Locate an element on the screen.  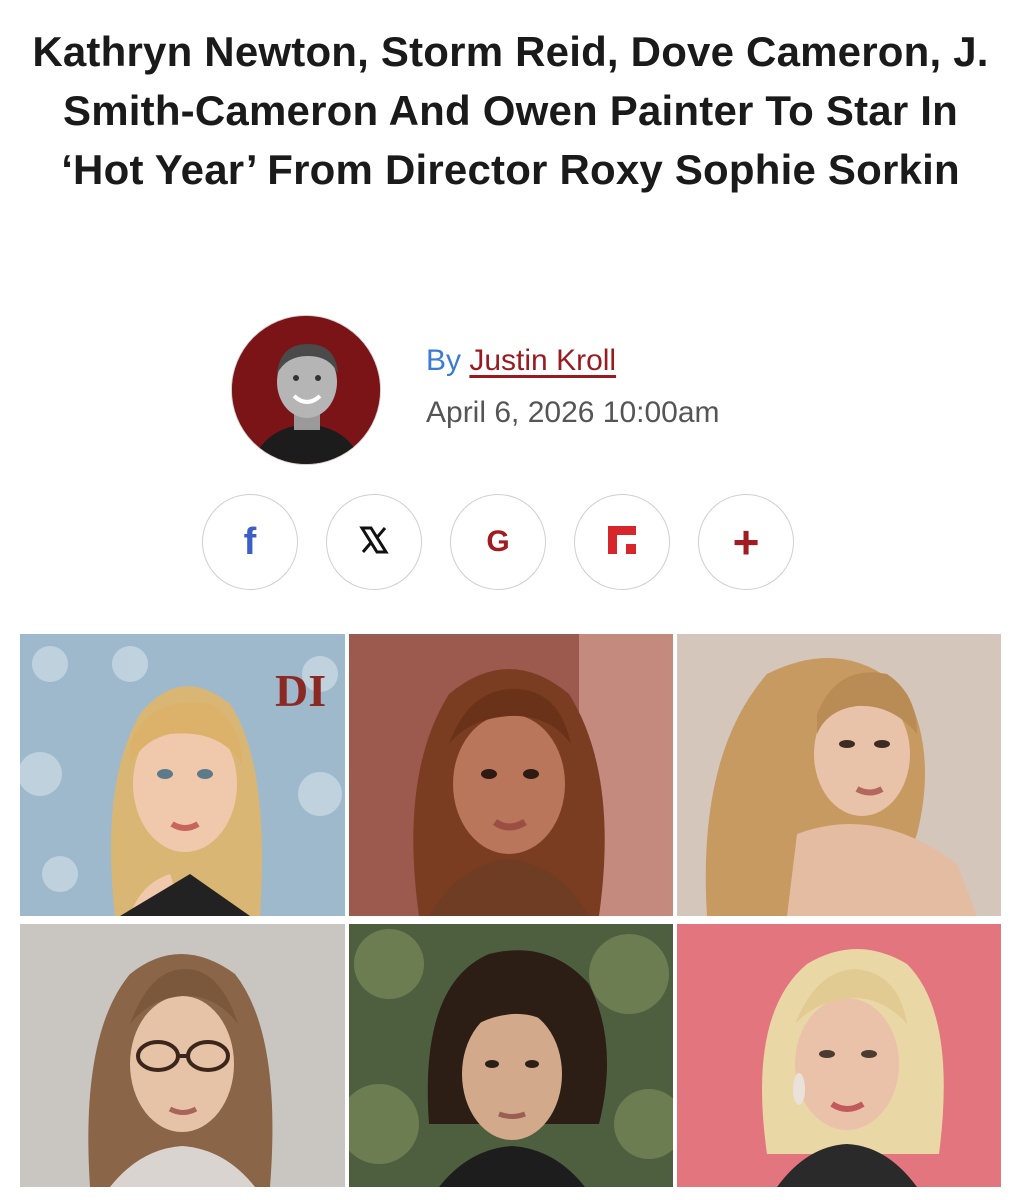
more-share-button: + is located at coordinates (746, 542).